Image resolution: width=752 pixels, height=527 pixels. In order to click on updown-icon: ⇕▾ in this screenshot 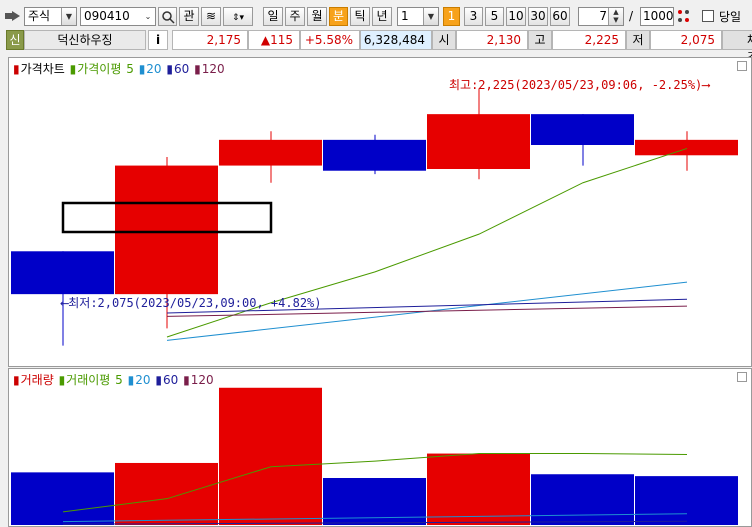, I will do `click(238, 18)`.